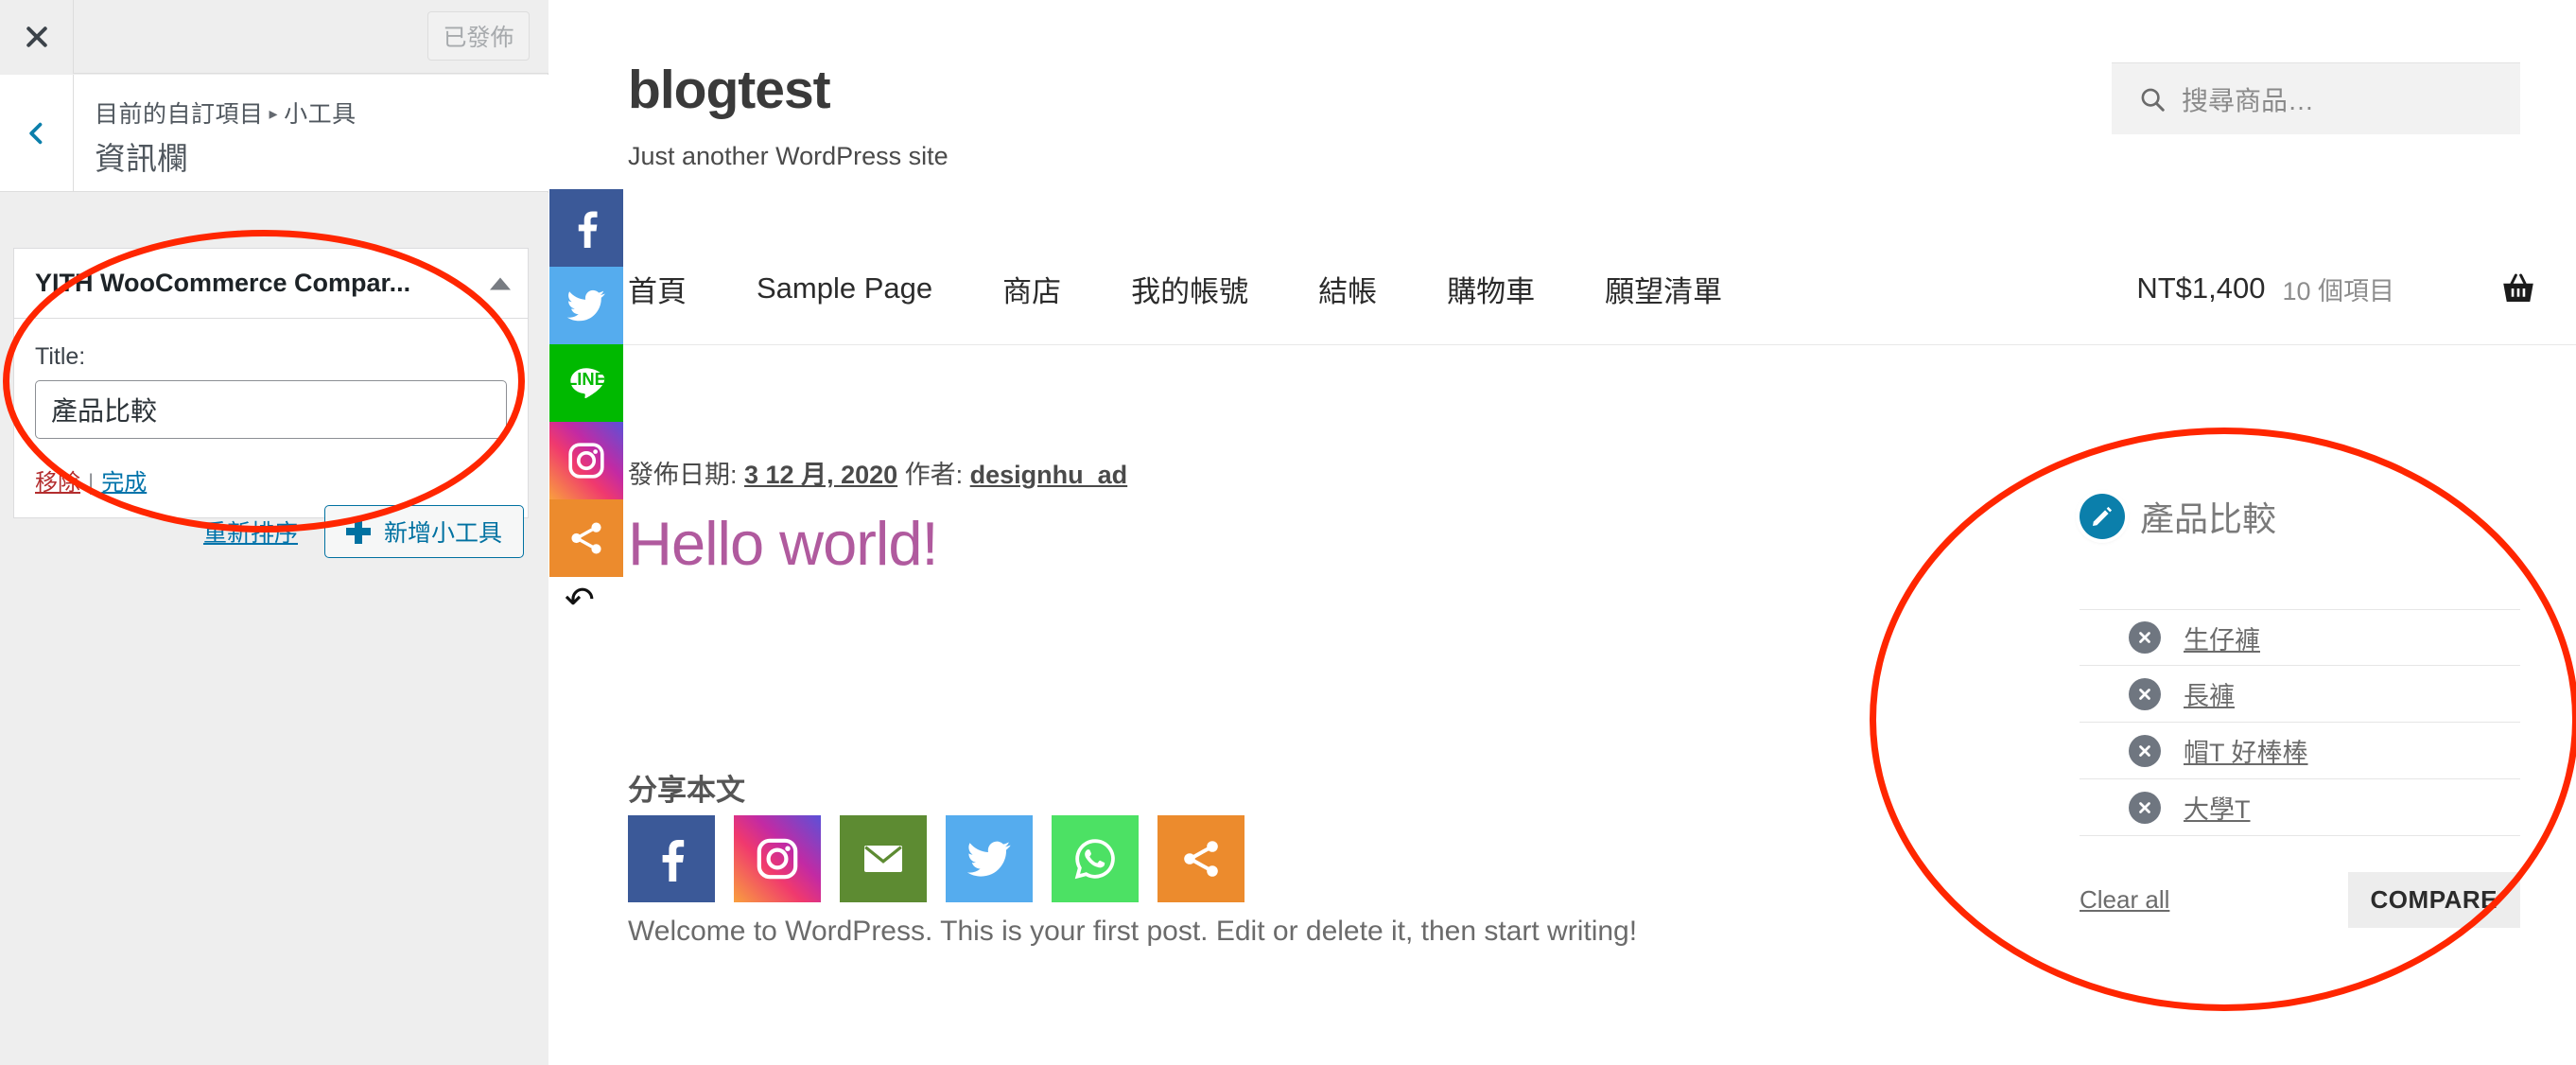 The image size is (2576, 1065). Describe the element at coordinates (1663, 289) in the screenshot. I see `nav-item-wishlist: 願望清單` at that location.